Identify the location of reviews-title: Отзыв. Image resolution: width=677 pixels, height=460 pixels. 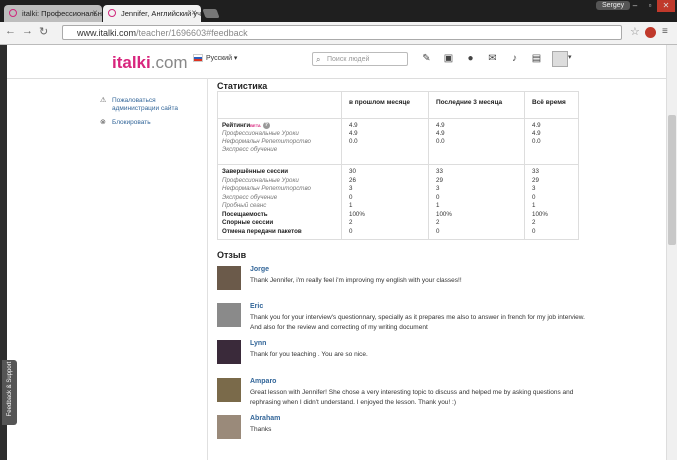
(232, 255).